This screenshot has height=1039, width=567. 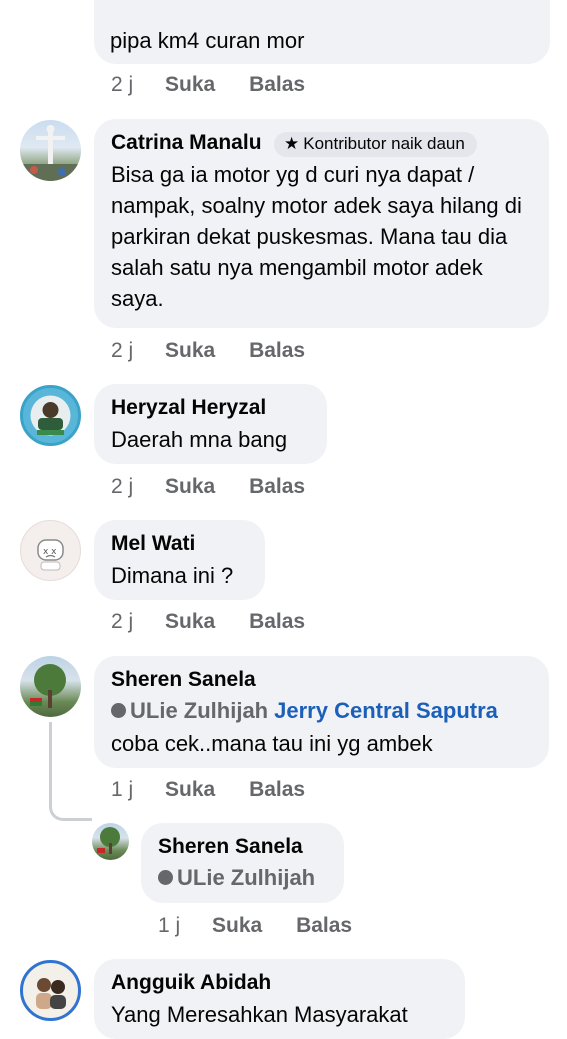 What do you see at coordinates (153, 544) in the screenshot?
I see `commenter-name: Mel Wati` at bounding box center [153, 544].